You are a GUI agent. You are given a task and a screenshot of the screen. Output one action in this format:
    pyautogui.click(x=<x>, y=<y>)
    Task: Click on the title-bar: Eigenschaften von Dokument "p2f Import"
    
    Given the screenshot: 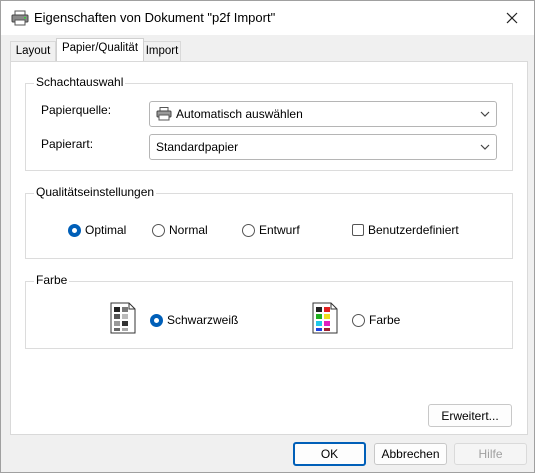 What is the action you would take?
    pyautogui.click(x=267, y=18)
    